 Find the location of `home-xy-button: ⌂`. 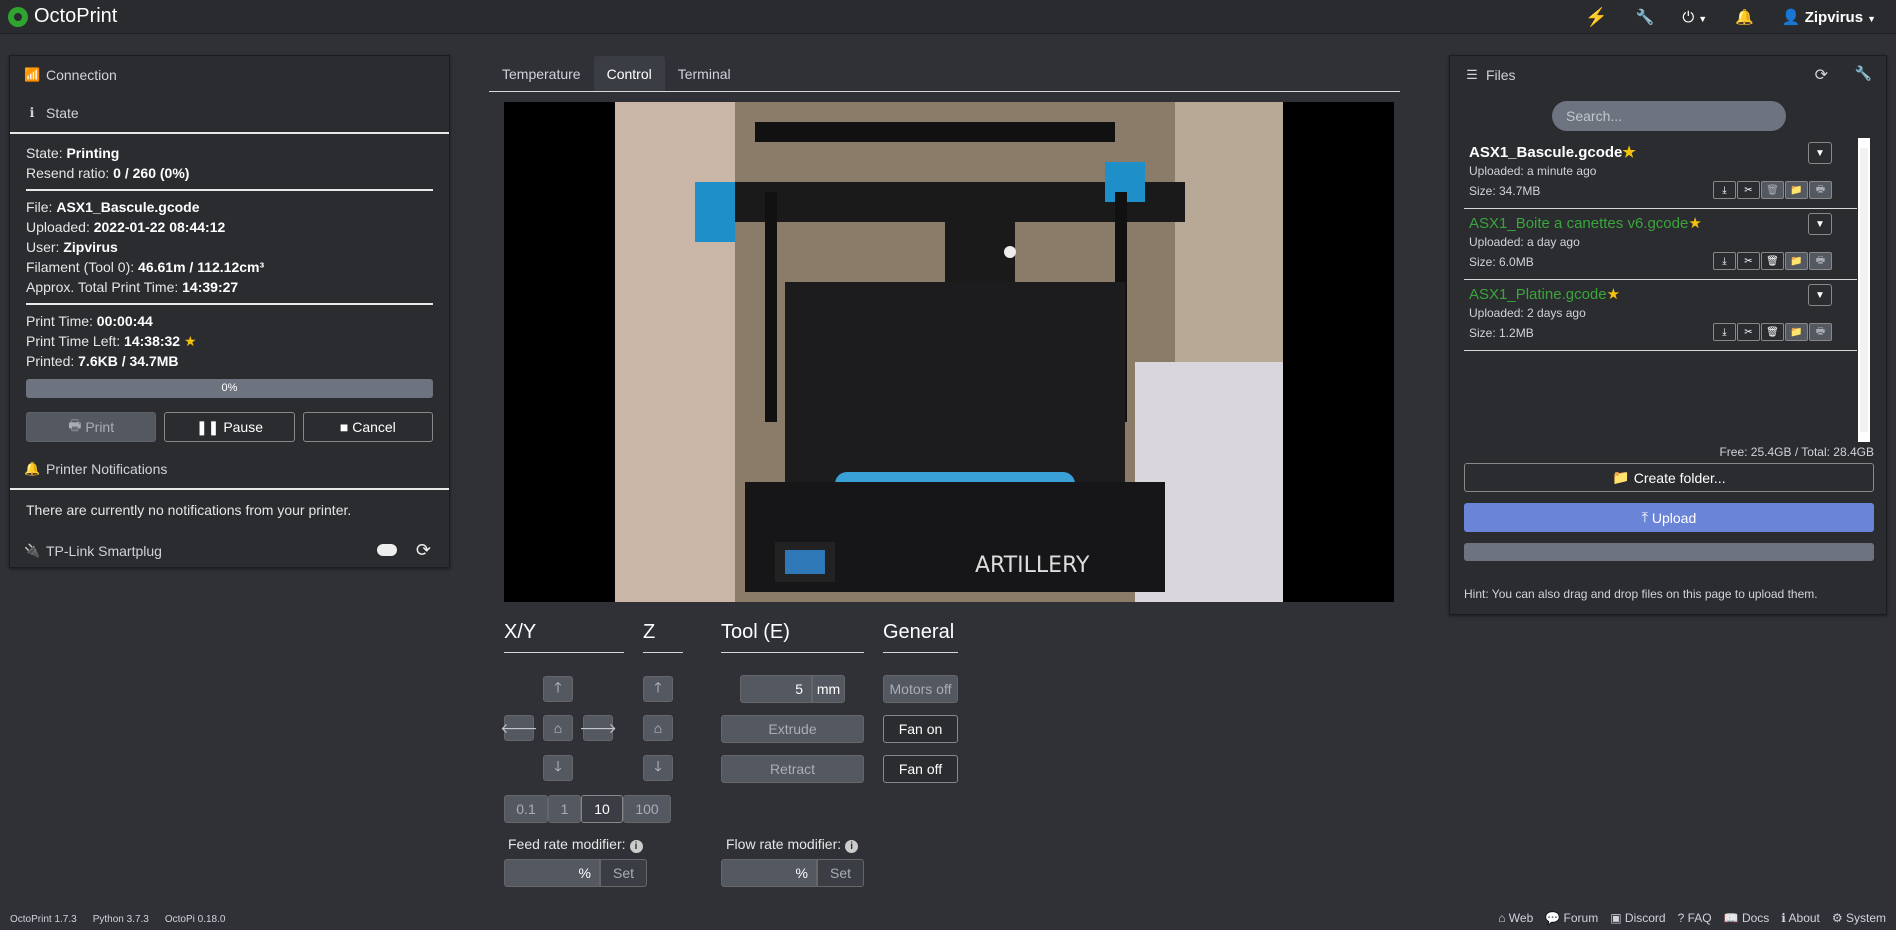

home-xy-button: ⌂ is located at coordinates (558, 728).